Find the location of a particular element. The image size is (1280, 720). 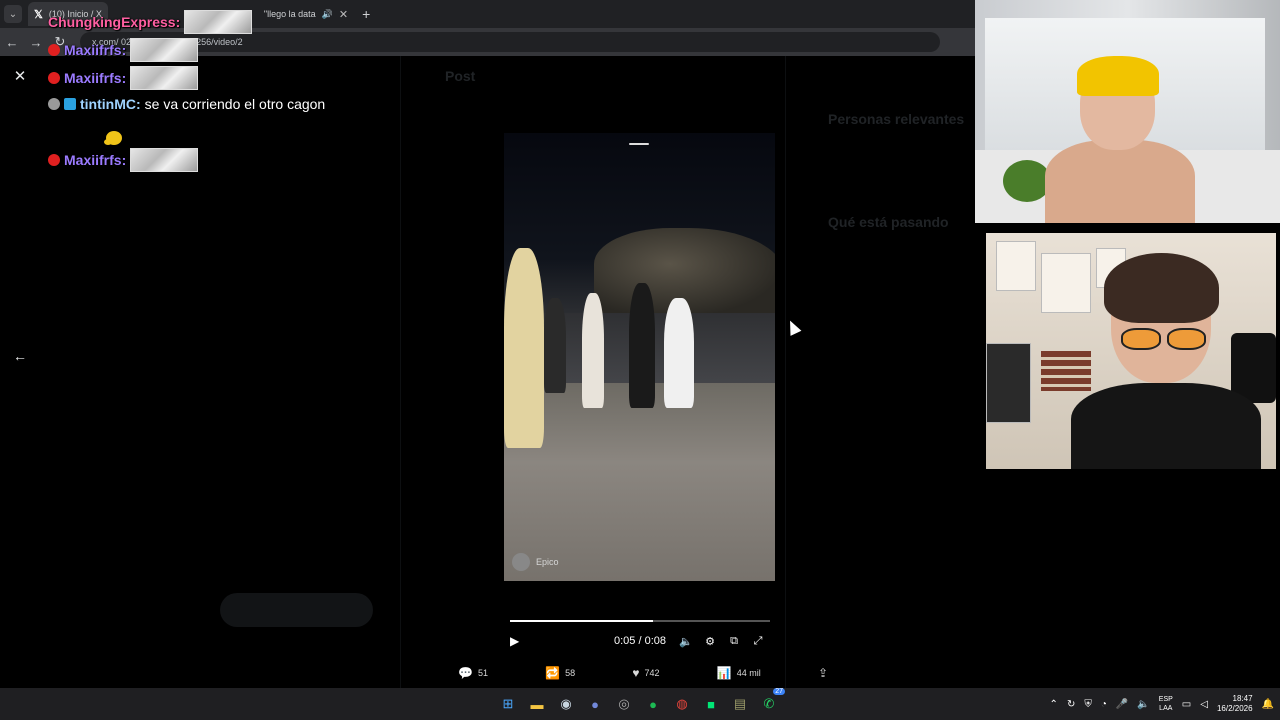

obs-icon: ◎ is located at coordinates (624, 704).